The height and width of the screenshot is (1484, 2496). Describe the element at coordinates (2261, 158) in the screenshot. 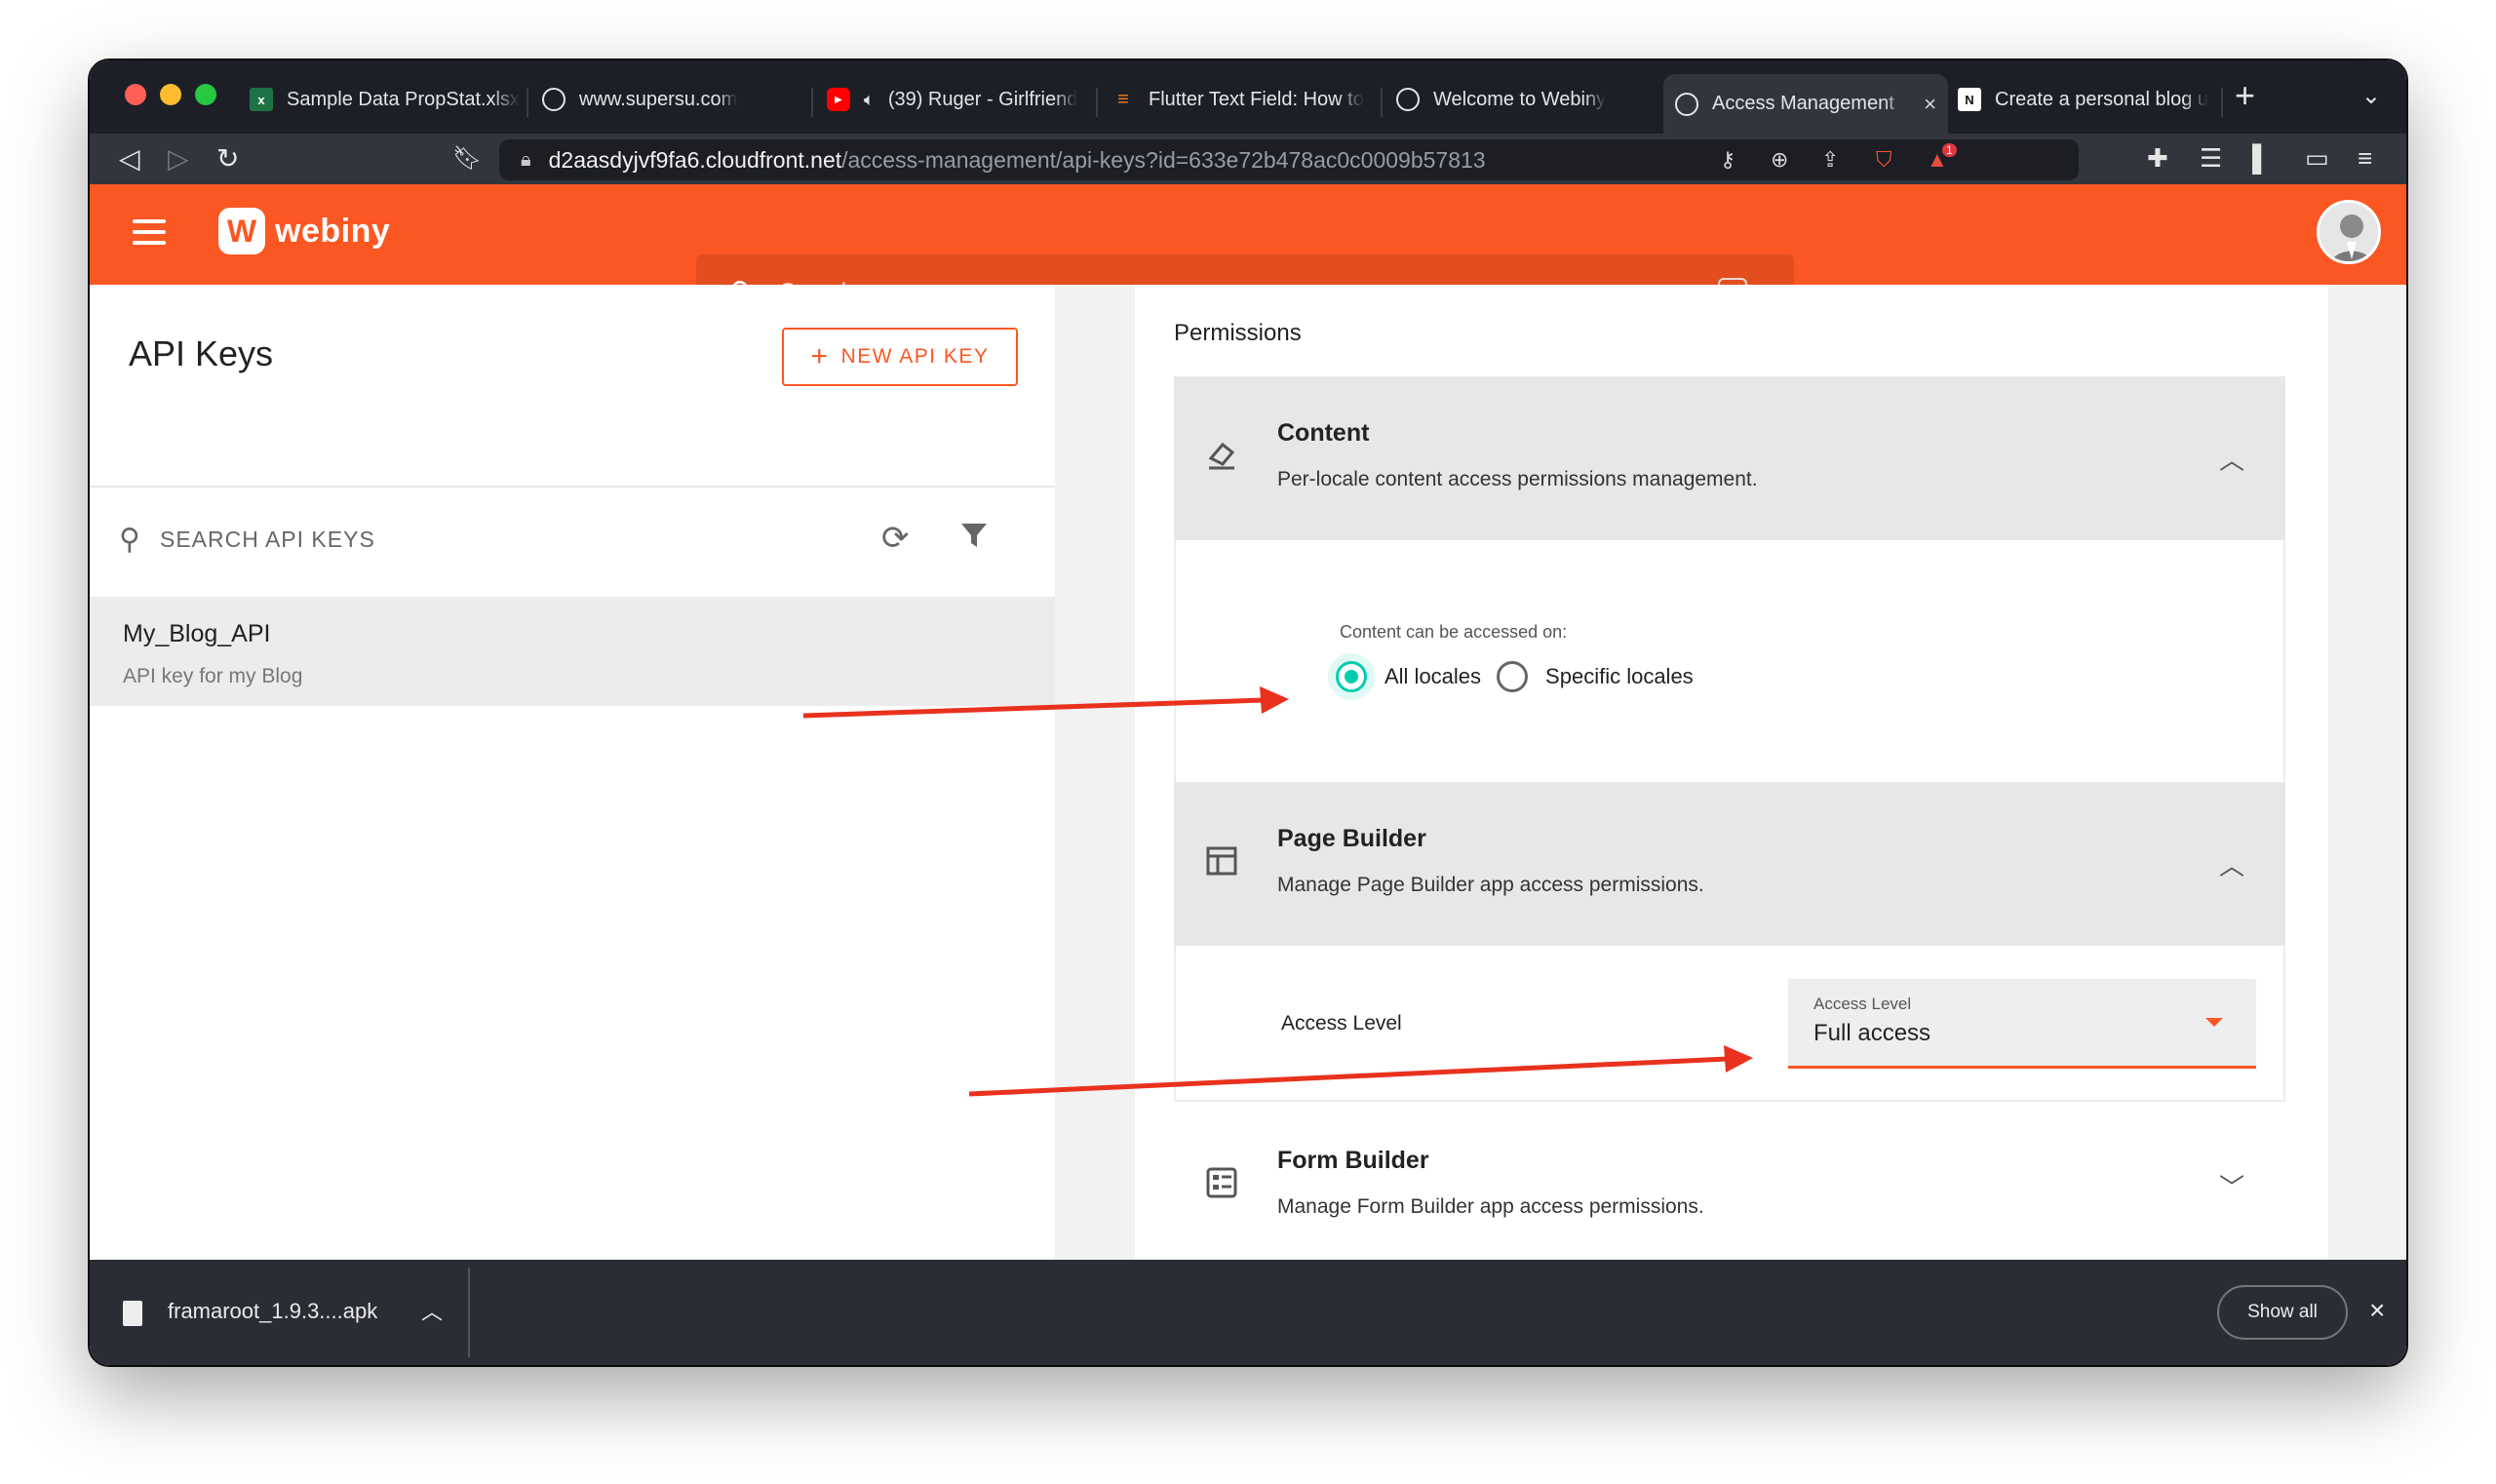

I see `sidebar-icon: ▌` at that location.